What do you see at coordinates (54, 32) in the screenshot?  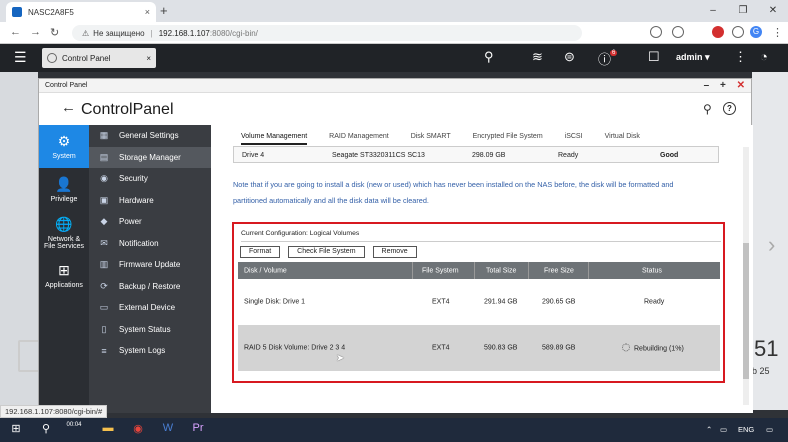 I see `reload-icon: ↻` at bounding box center [54, 32].